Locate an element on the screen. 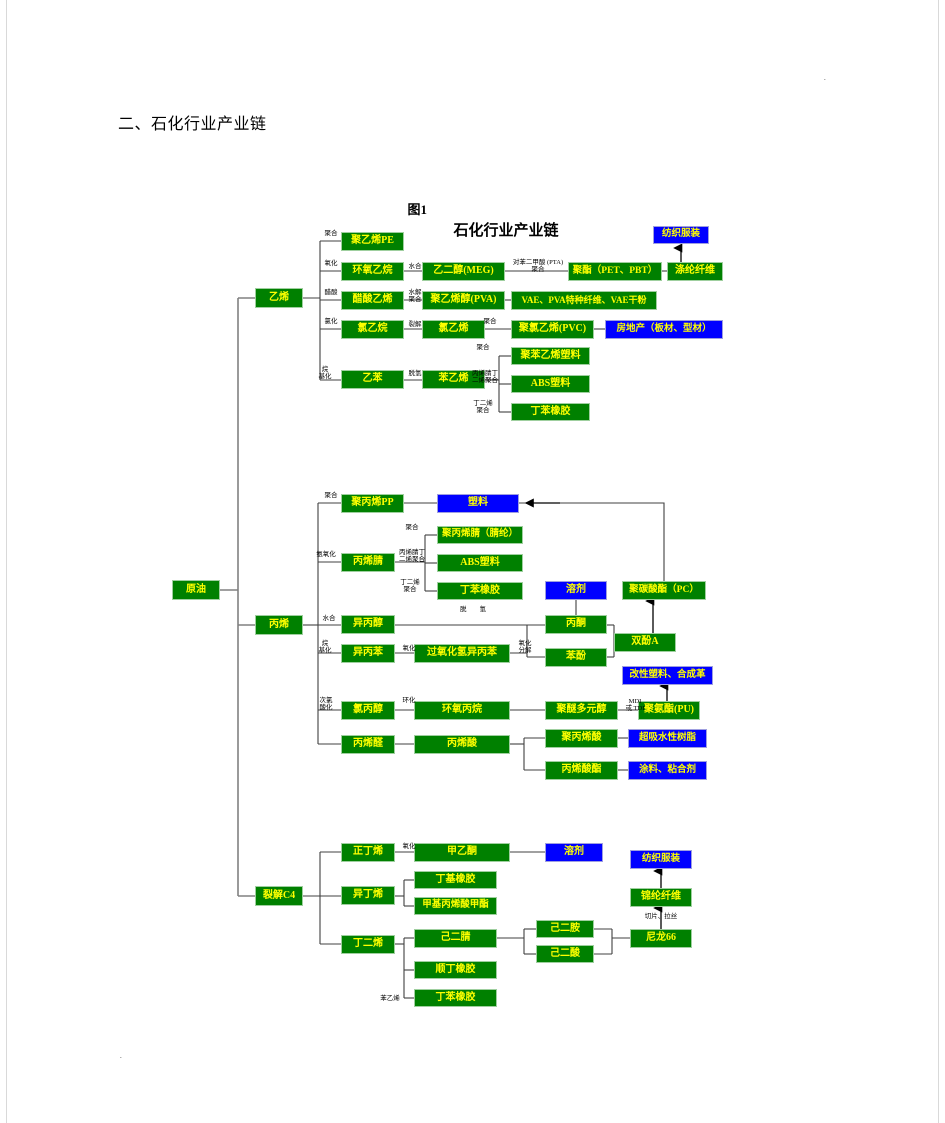 Image resolution: width=945 pixels, height=1123 pixels. node-abs2: ABS塑料 is located at coordinates (480, 563).